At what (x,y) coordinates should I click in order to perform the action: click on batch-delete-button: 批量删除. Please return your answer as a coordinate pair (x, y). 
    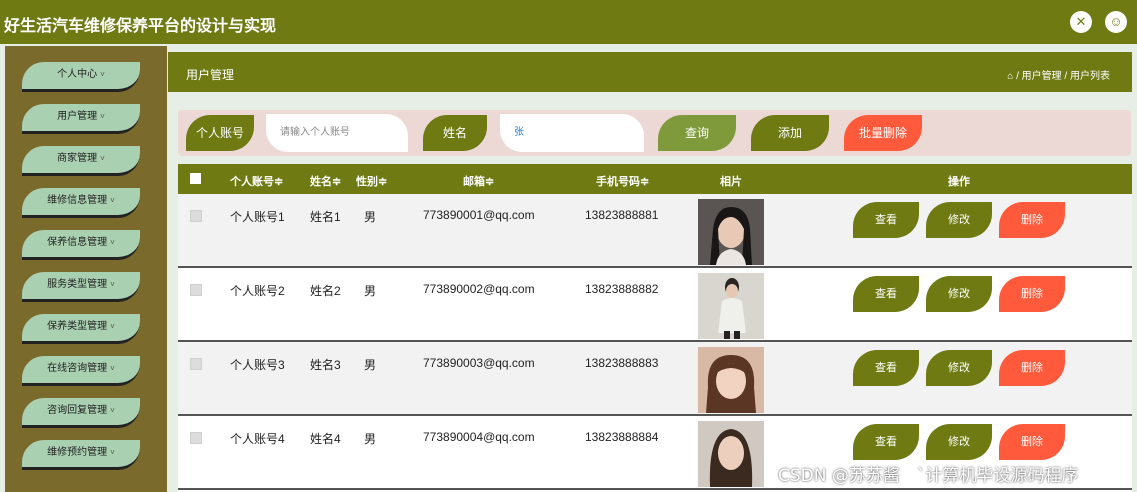
    Looking at the image, I should click on (883, 133).